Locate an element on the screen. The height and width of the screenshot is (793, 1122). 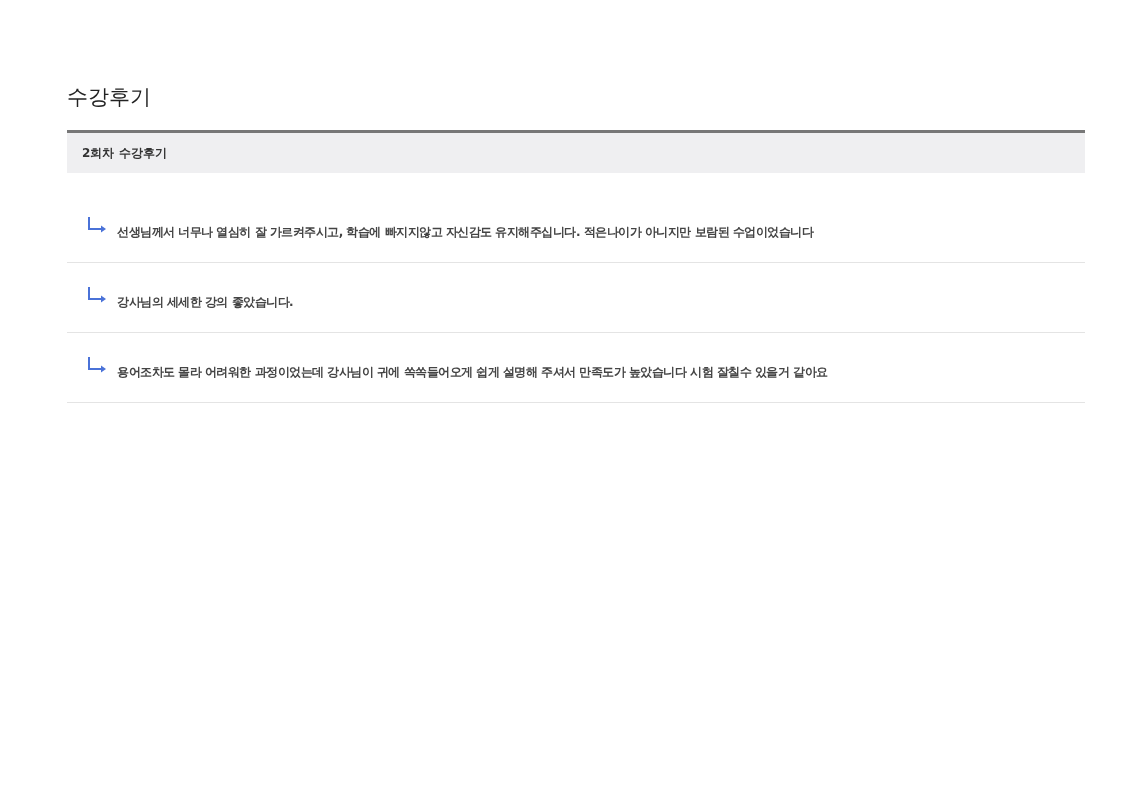
review-text: 선생님께서 너무나 열심히 잘 가르켜주시고, 학습에 빠지지않고 자신감도 유지해주십니다. 적은나이가 아니지만 보람된 수업이었습니다 is located at coordinates (465, 232).